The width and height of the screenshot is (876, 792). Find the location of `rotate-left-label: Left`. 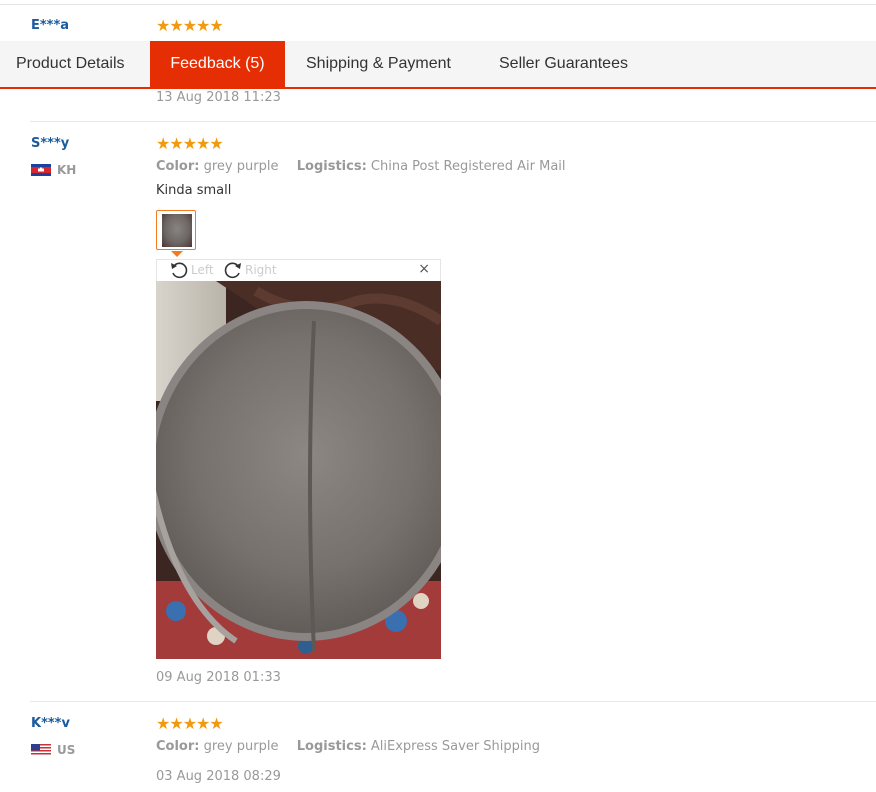

rotate-left-label: Left is located at coordinates (202, 270).